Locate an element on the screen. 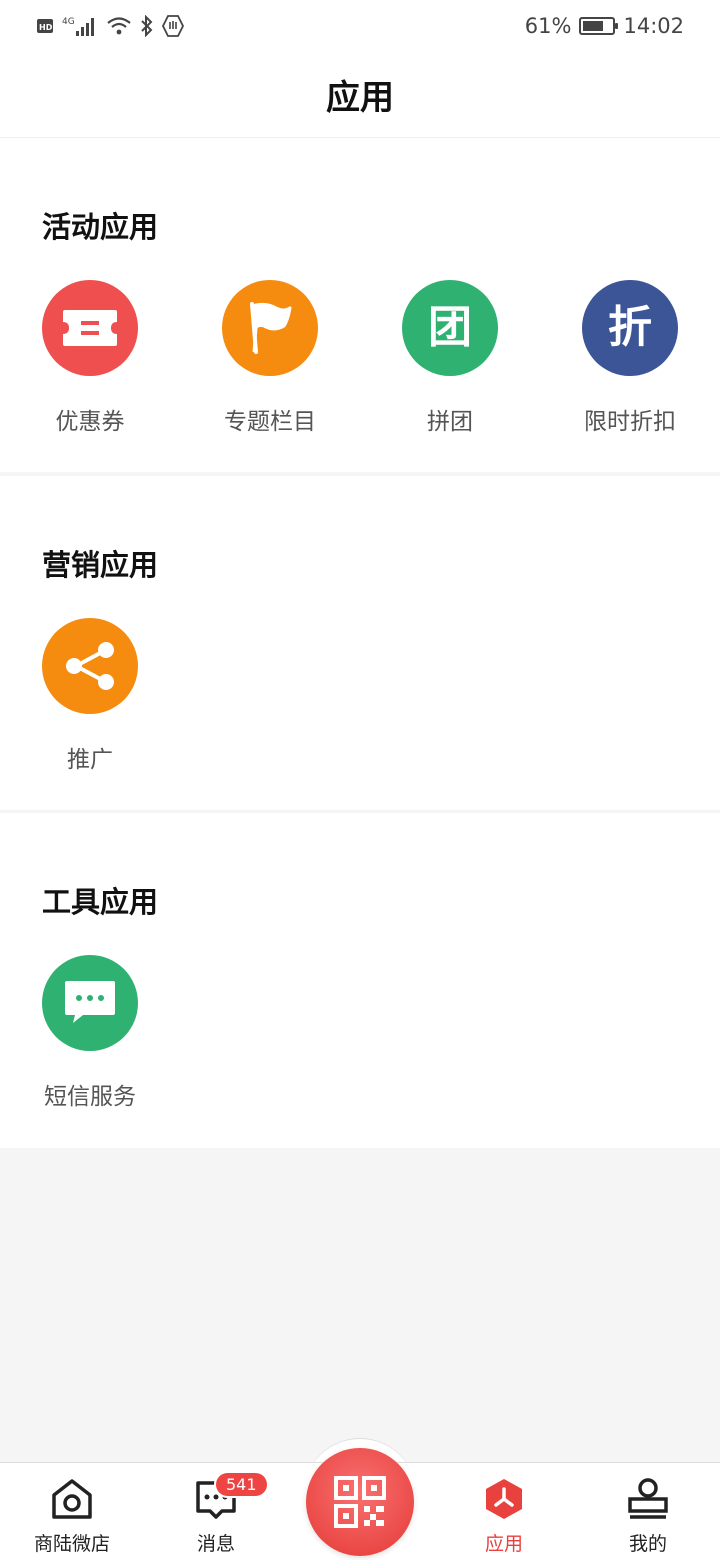 Image resolution: width=720 pixels, height=1560 pixels. app-coupon: 优惠券 is located at coordinates (90, 360).